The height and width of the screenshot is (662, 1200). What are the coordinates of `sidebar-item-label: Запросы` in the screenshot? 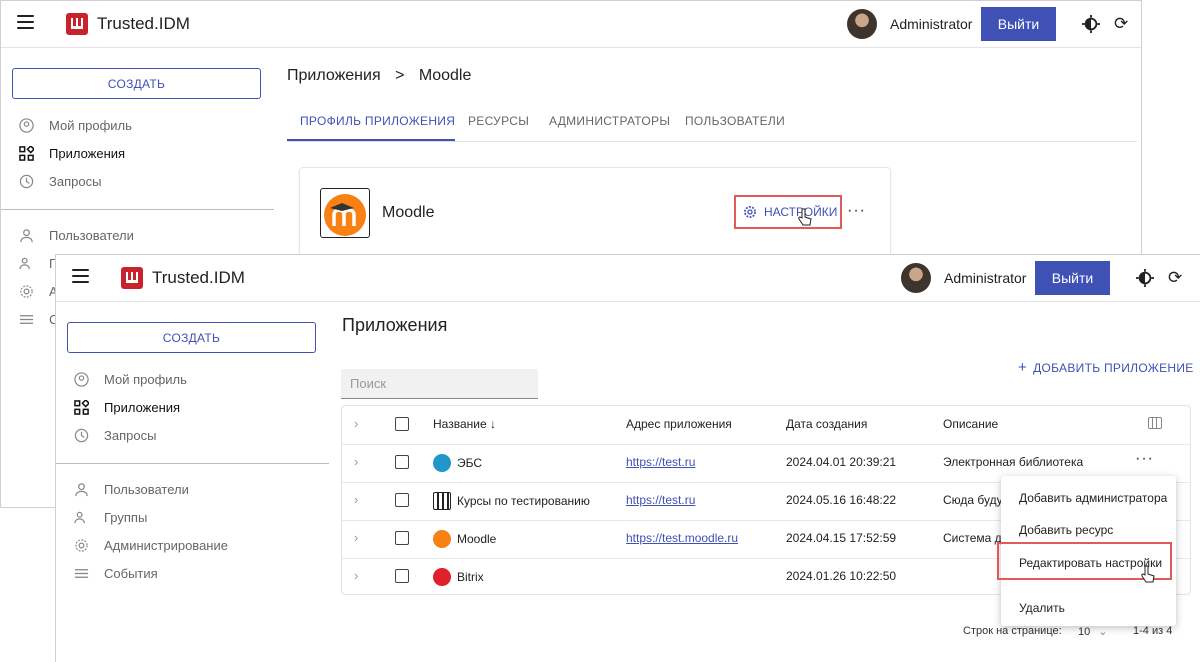 It's located at (75, 181).